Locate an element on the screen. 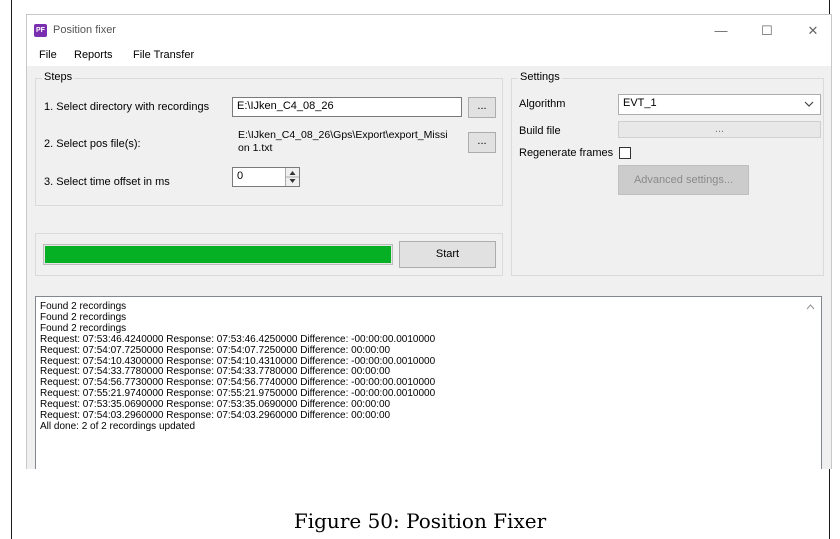 The height and width of the screenshot is (539, 840). algorithm-label: Algorithm is located at coordinates (542, 104).